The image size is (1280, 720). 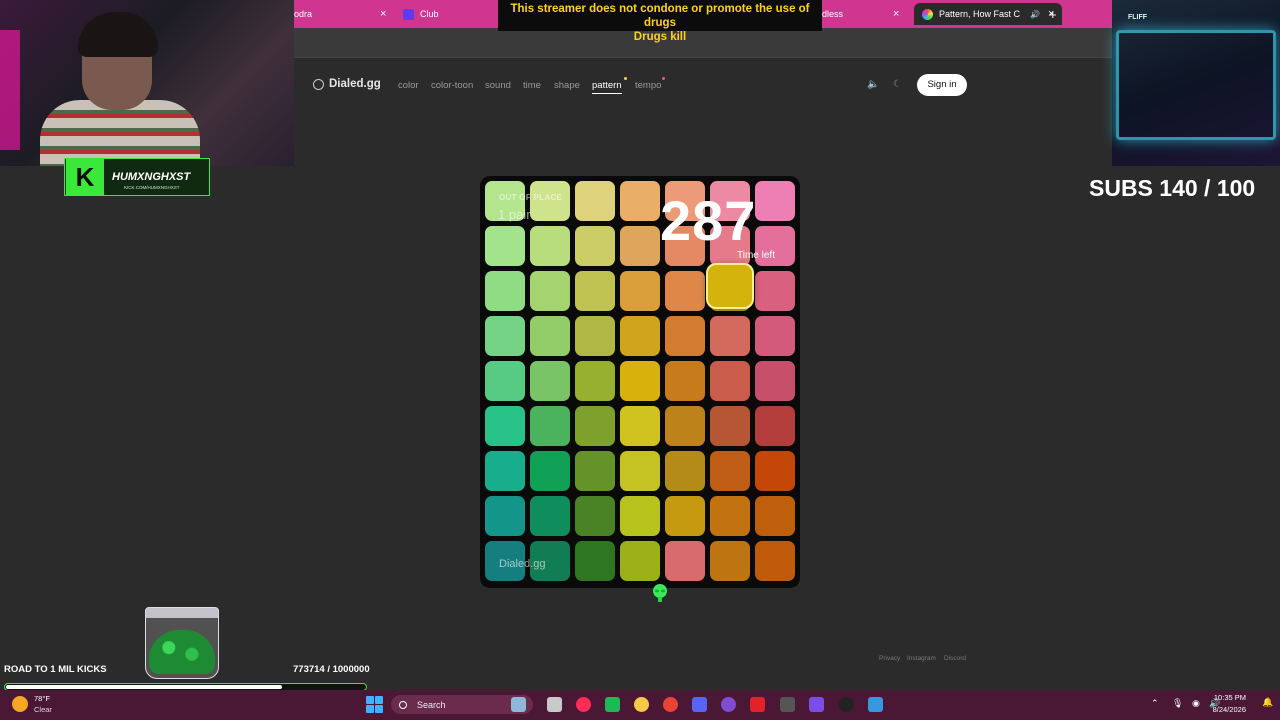 What do you see at coordinates (595, 426) in the screenshot?
I see `tile-r5-c2` at bounding box center [595, 426].